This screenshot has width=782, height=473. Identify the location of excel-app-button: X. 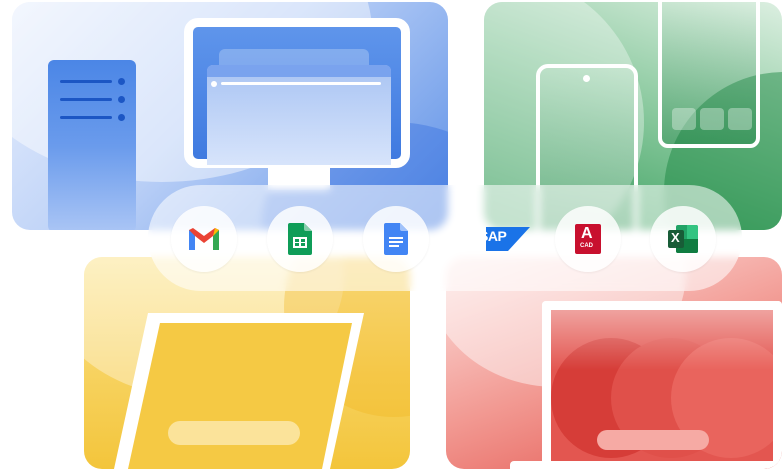
(683, 239).